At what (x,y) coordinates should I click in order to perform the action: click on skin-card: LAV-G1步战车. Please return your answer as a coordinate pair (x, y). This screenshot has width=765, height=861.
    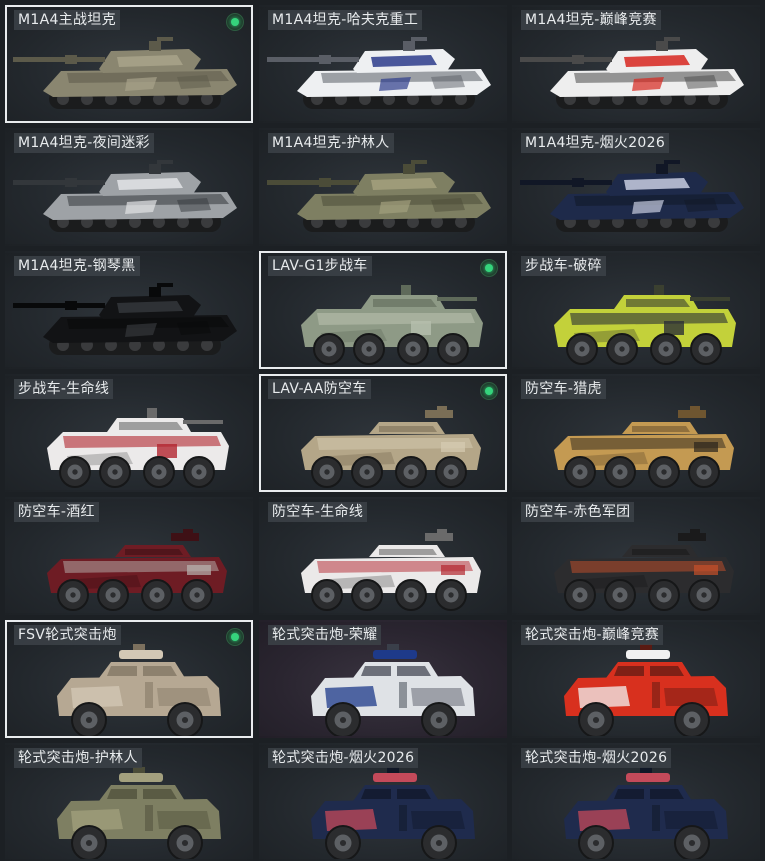
    Looking at the image, I should click on (383, 310).